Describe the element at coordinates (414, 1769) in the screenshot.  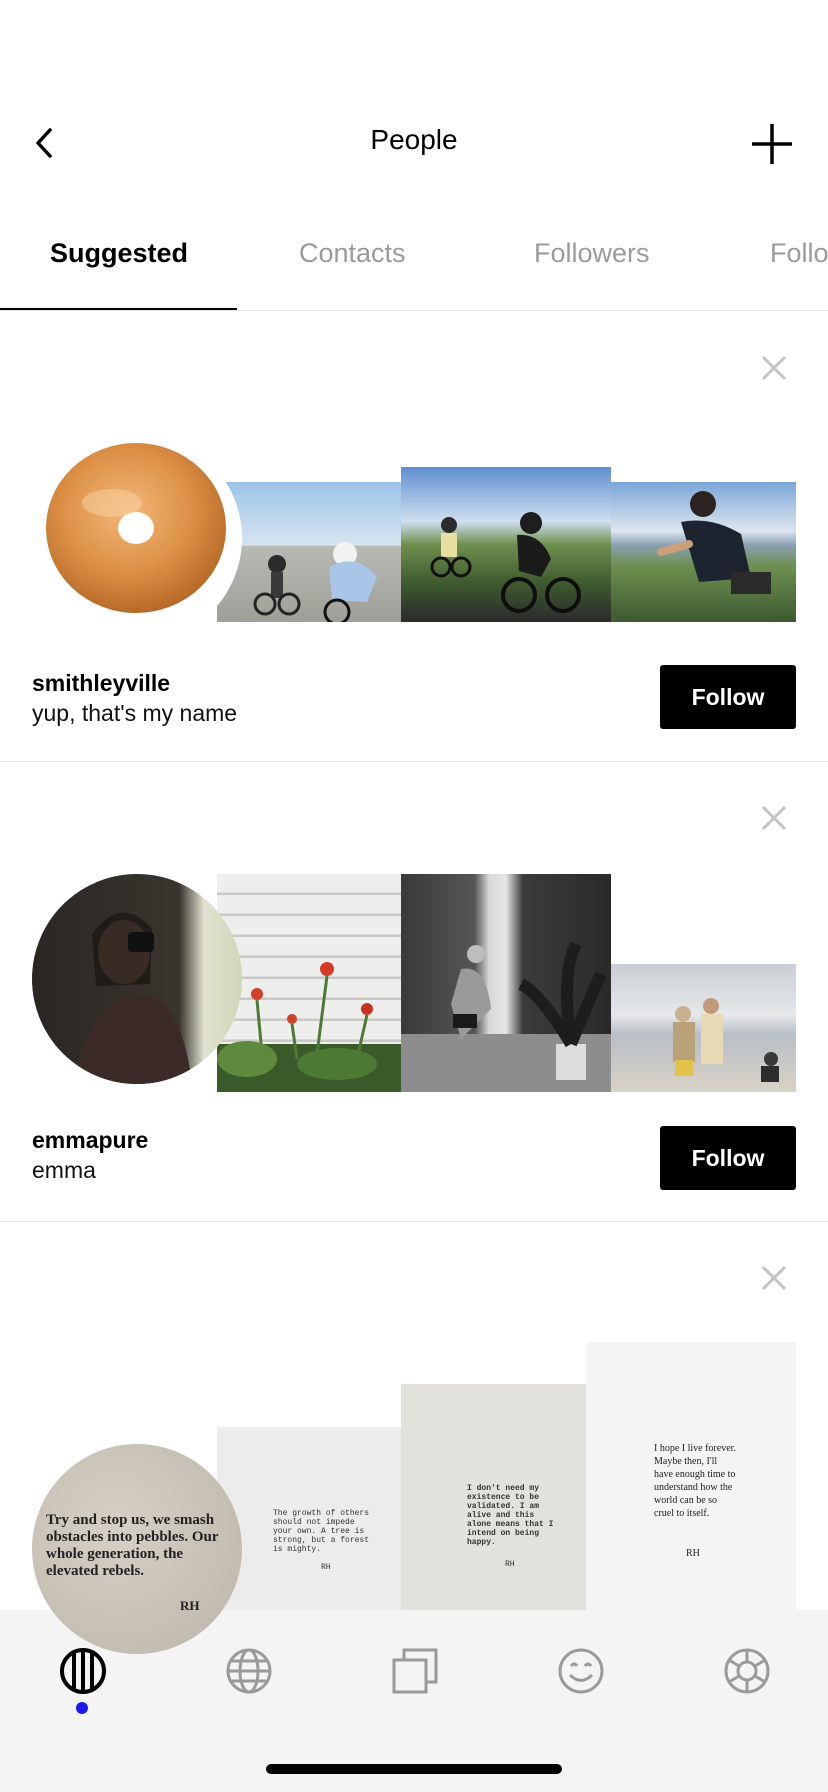
I see `home-indicator` at that location.